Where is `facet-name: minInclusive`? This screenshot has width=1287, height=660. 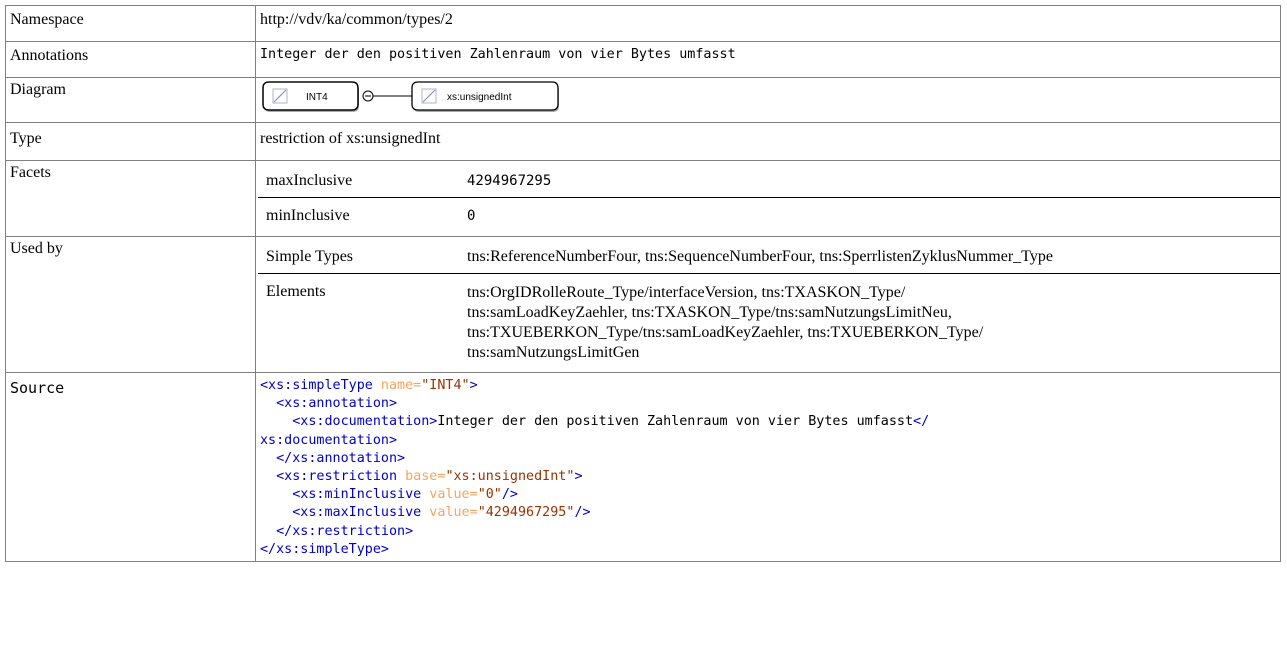
facet-name: minInclusive is located at coordinates (358, 215).